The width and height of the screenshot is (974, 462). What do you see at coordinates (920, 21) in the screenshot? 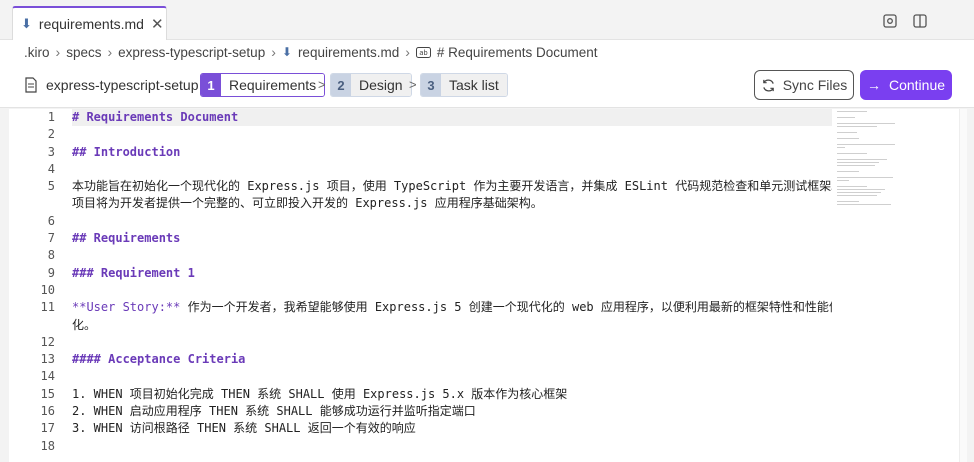
I see `split-editor-icon` at bounding box center [920, 21].